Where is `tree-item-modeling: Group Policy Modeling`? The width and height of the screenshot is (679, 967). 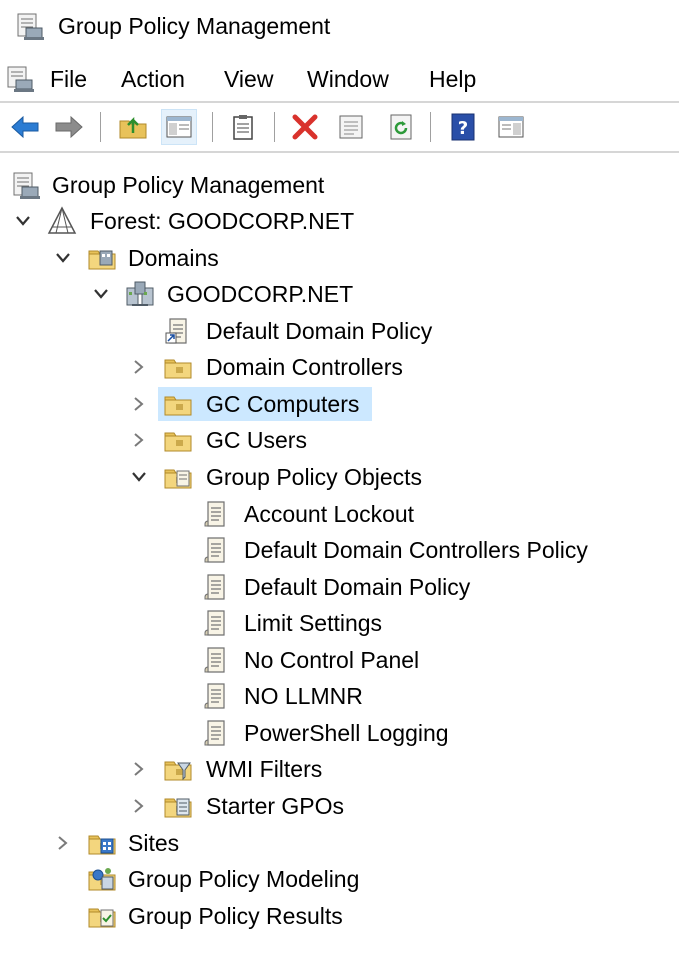 tree-item-modeling: Group Policy Modeling is located at coordinates (339, 879).